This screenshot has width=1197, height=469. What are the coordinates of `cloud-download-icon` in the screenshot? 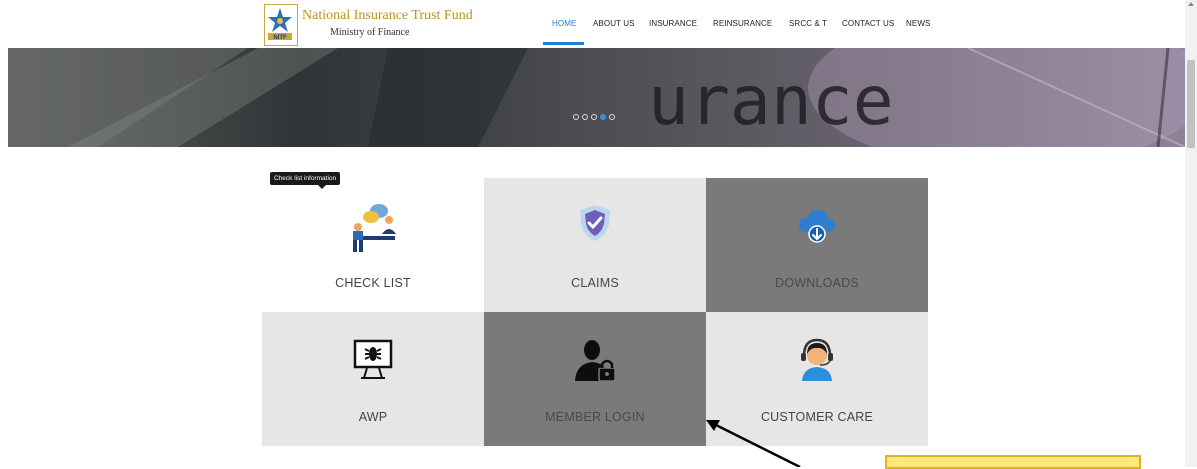 It's located at (817, 227).